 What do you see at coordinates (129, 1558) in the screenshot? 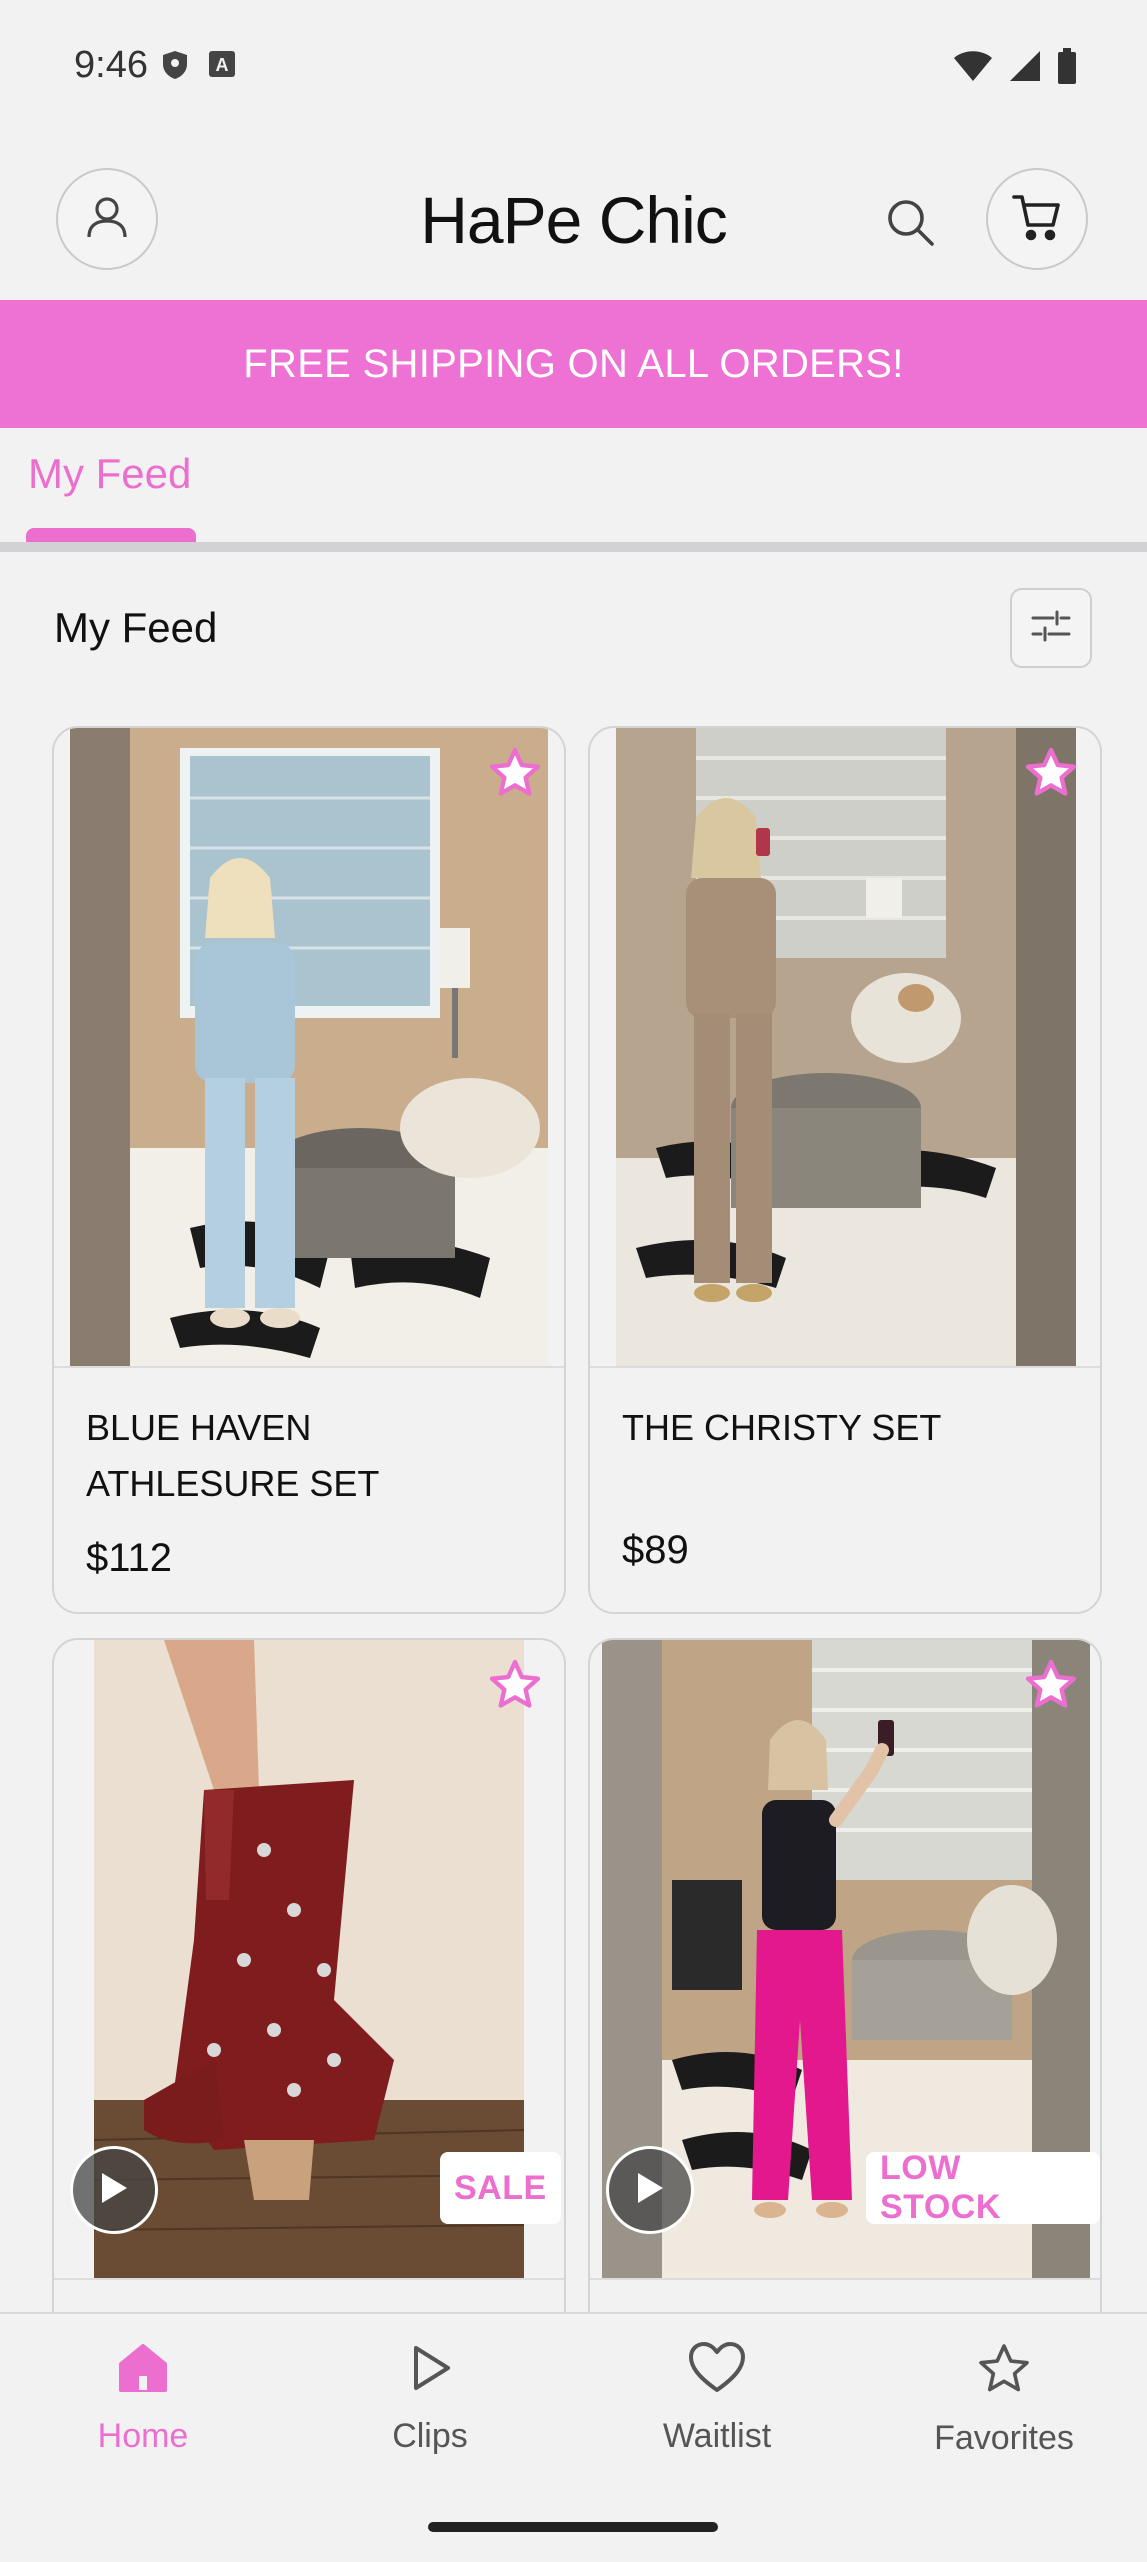
I see `product-price: $112` at bounding box center [129, 1558].